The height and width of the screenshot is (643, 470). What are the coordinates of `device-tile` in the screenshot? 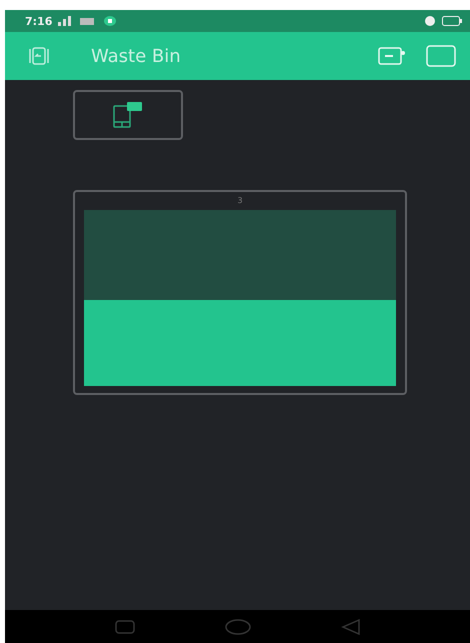 It's located at (128, 115).